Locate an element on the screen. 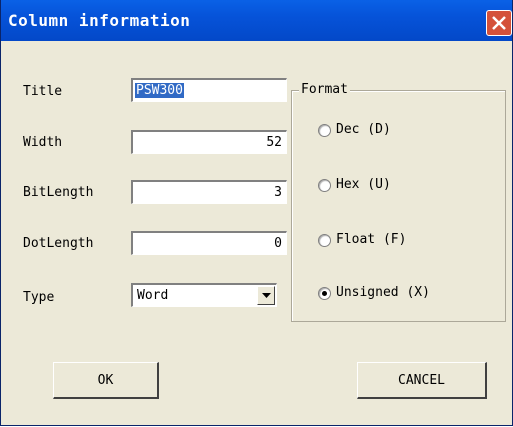 This screenshot has width=513, height=427. radio-float is located at coordinates (324, 240).